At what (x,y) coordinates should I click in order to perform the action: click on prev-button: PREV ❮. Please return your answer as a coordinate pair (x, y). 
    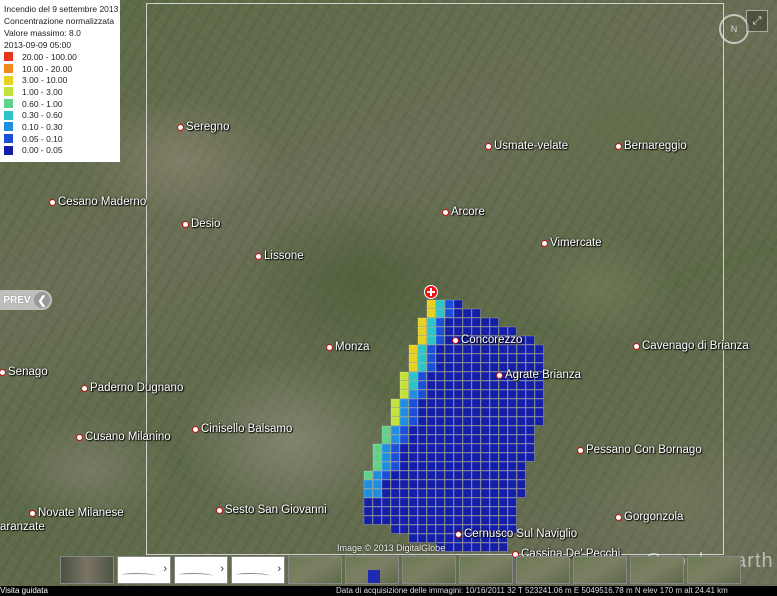
    Looking at the image, I should click on (26, 300).